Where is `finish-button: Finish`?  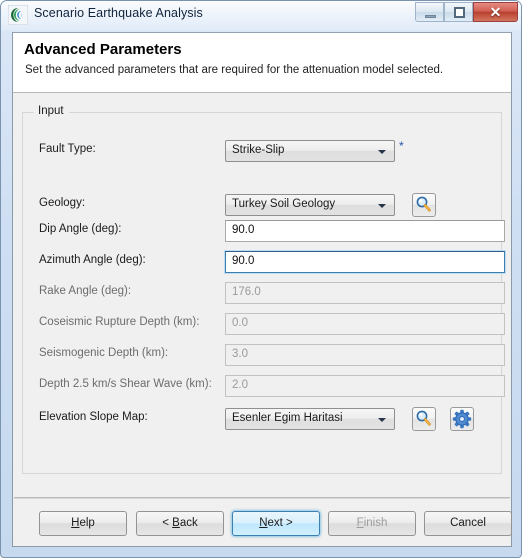
finish-button: Finish is located at coordinates (372, 523).